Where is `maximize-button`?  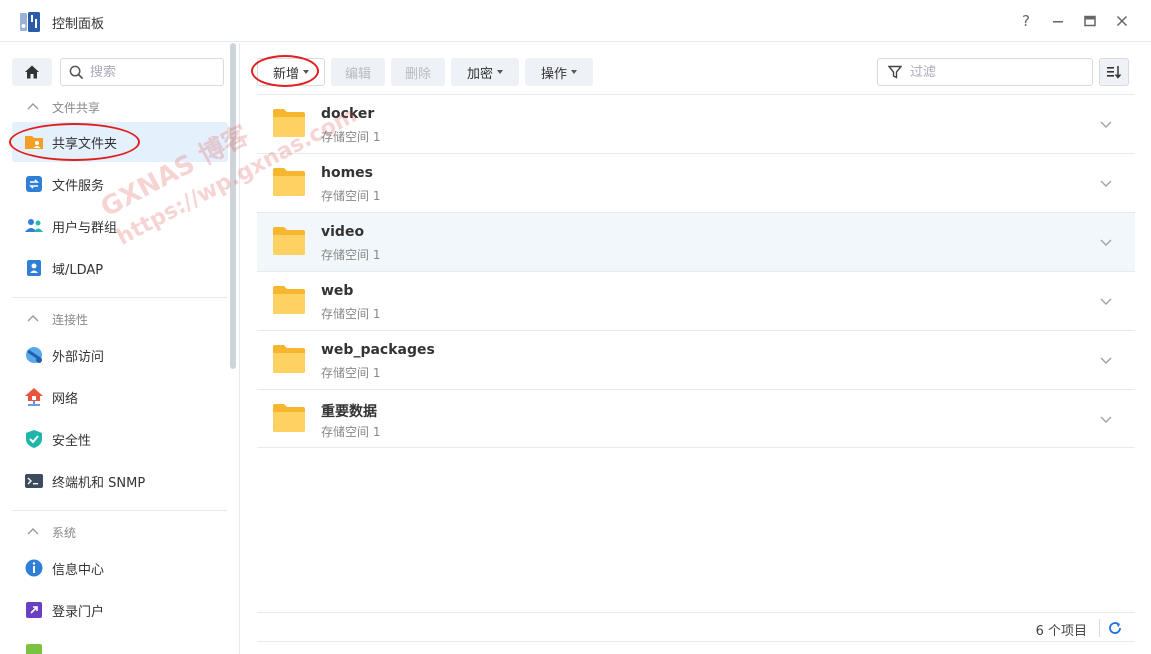
maximize-button is located at coordinates (1090, 21).